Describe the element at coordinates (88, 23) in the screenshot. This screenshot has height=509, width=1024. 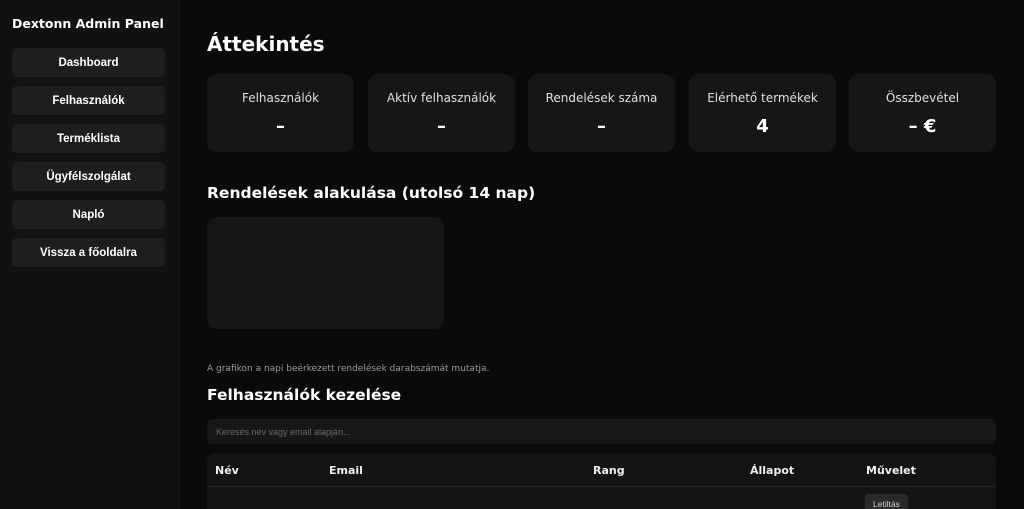
I see `brand-title: Dextonn Admin Panel` at that location.